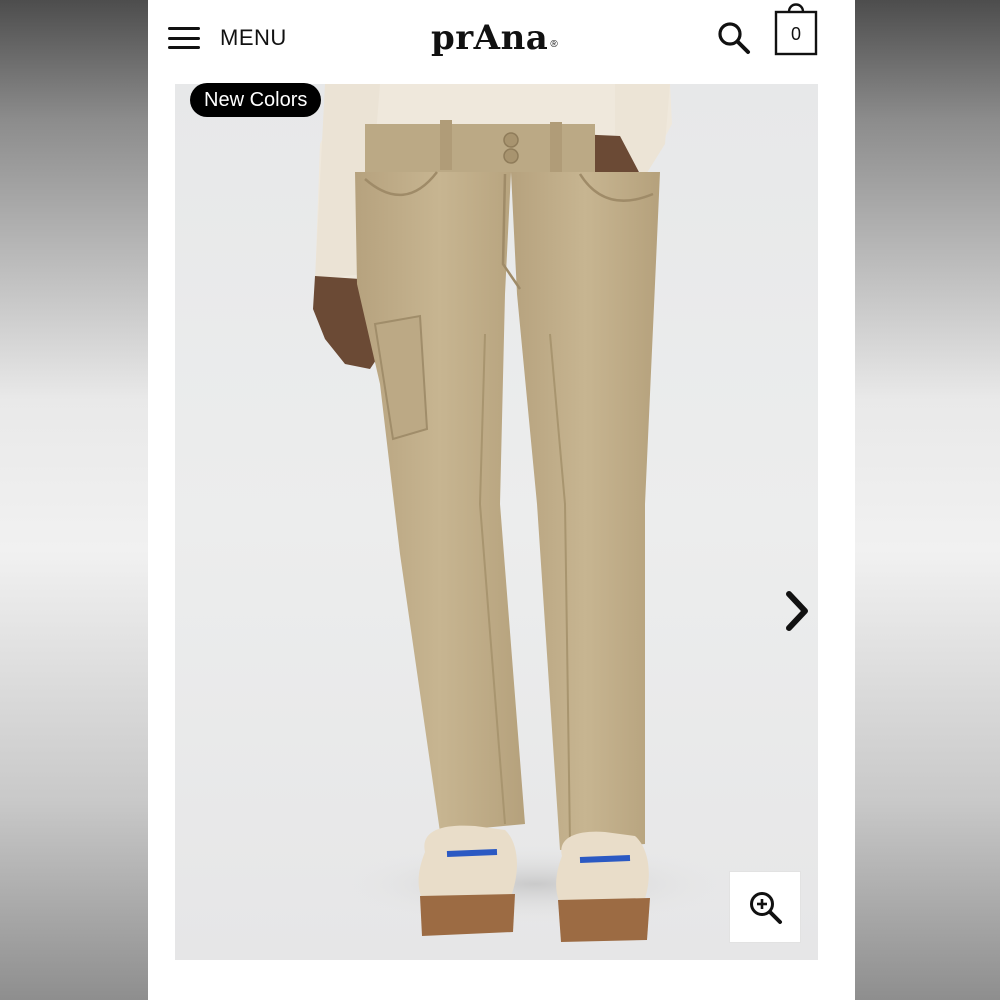 The width and height of the screenshot is (1000, 1000). I want to click on zoom-button, so click(765, 907).